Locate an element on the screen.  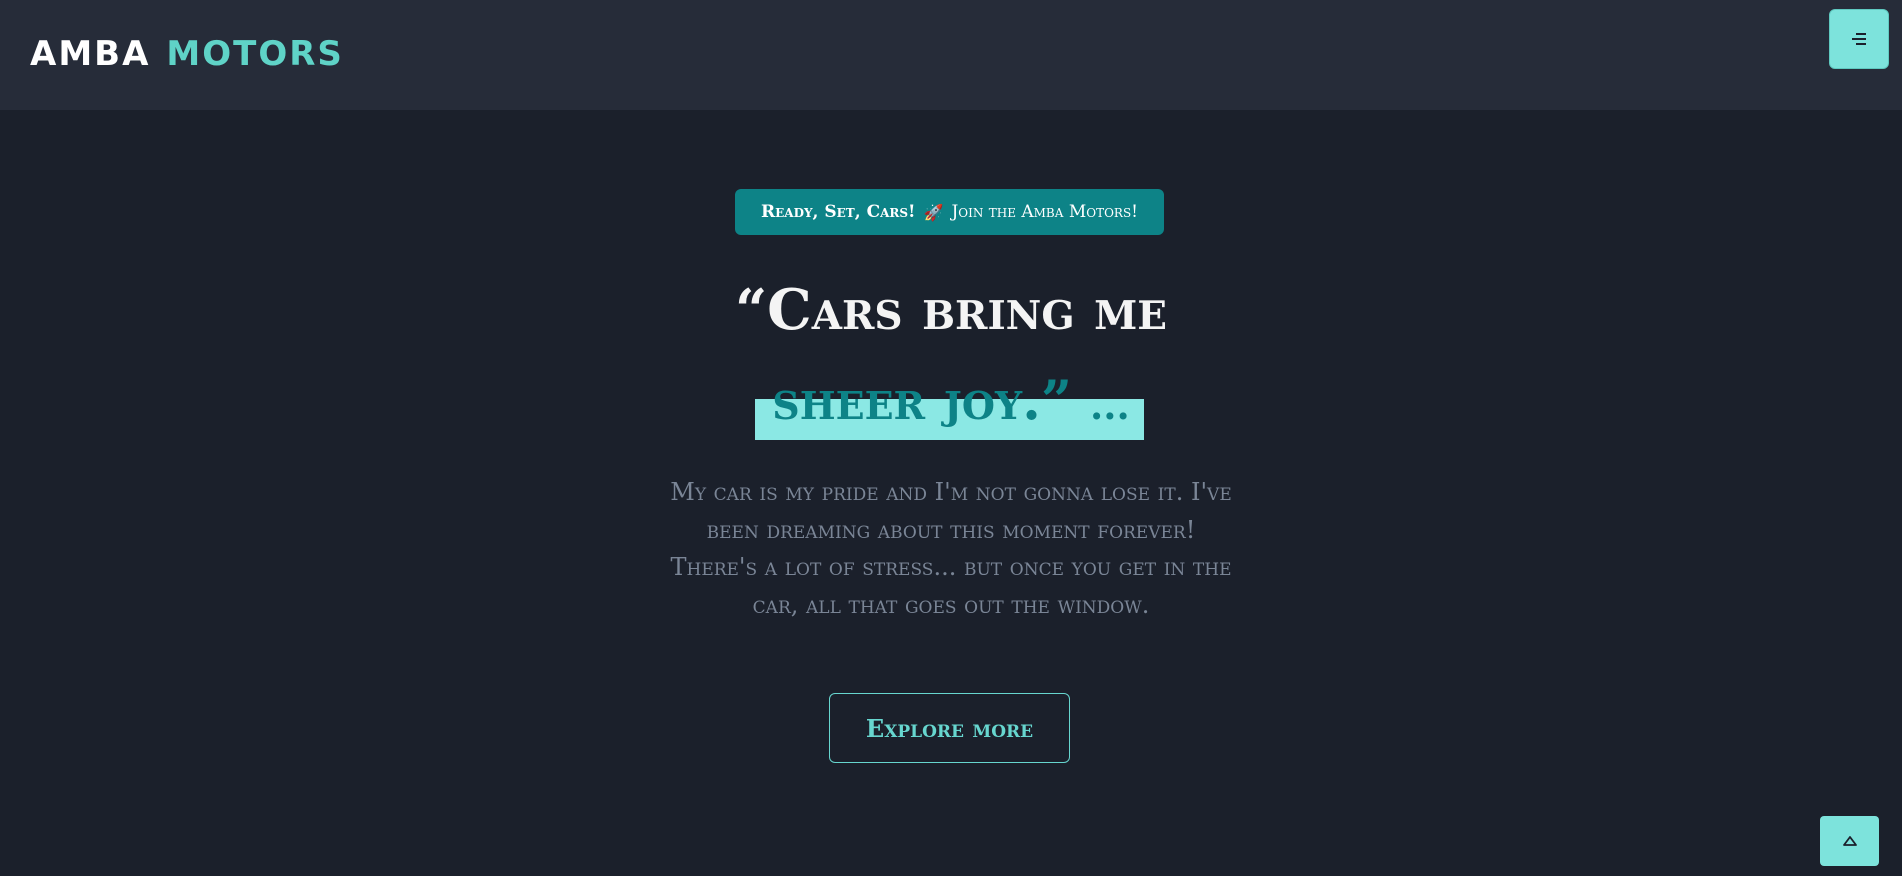
chevron-up-icon is located at coordinates (1849, 841).